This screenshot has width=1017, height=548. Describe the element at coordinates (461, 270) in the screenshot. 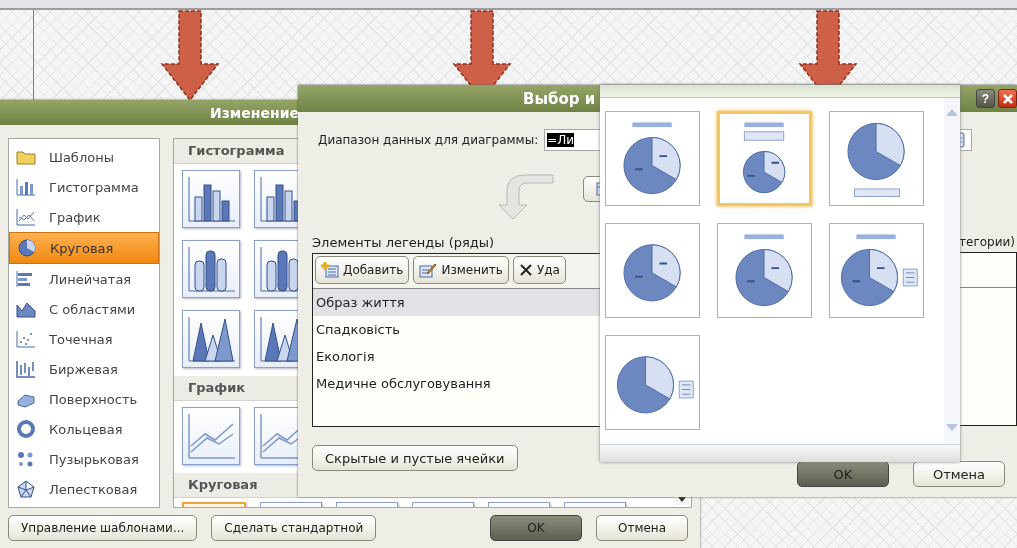

I see `edit-button: Изменить` at that location.